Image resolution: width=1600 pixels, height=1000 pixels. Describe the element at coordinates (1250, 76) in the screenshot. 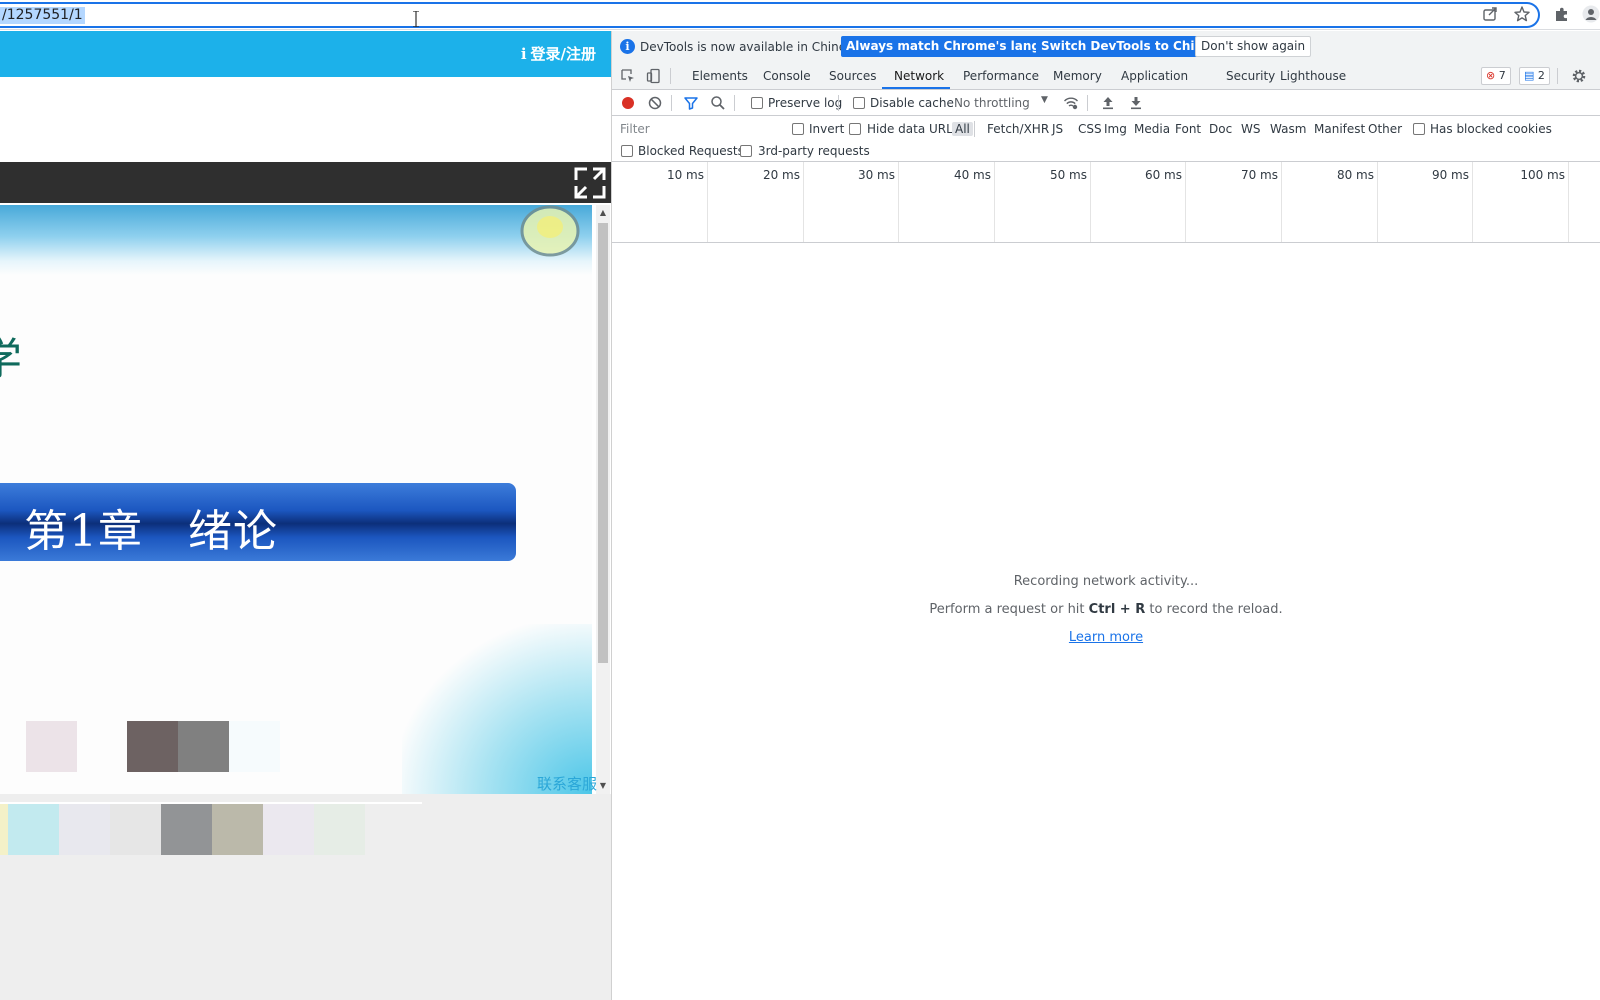

I see `tab-security: Security` at that location.